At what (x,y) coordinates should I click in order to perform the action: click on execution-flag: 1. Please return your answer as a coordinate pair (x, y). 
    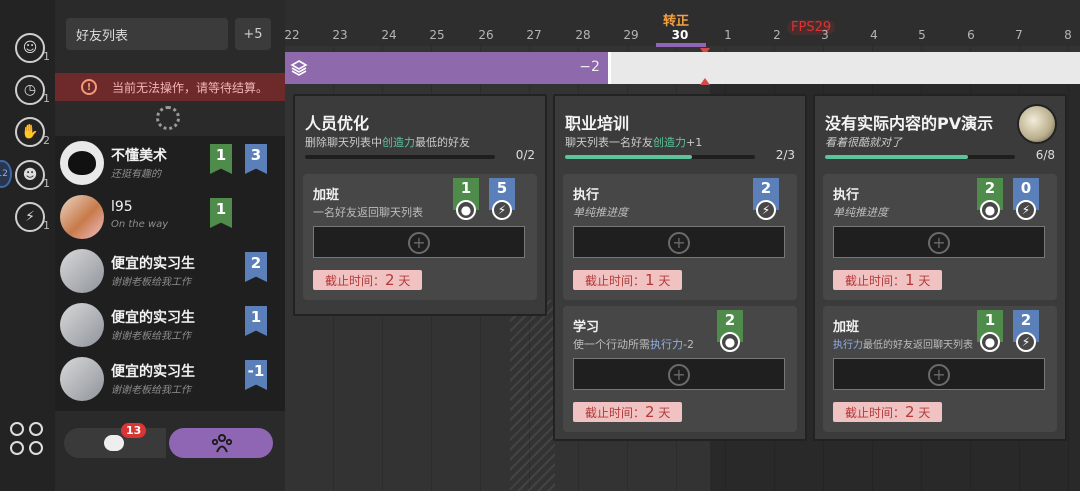
    Looking at the image, I should click on (256, 321).